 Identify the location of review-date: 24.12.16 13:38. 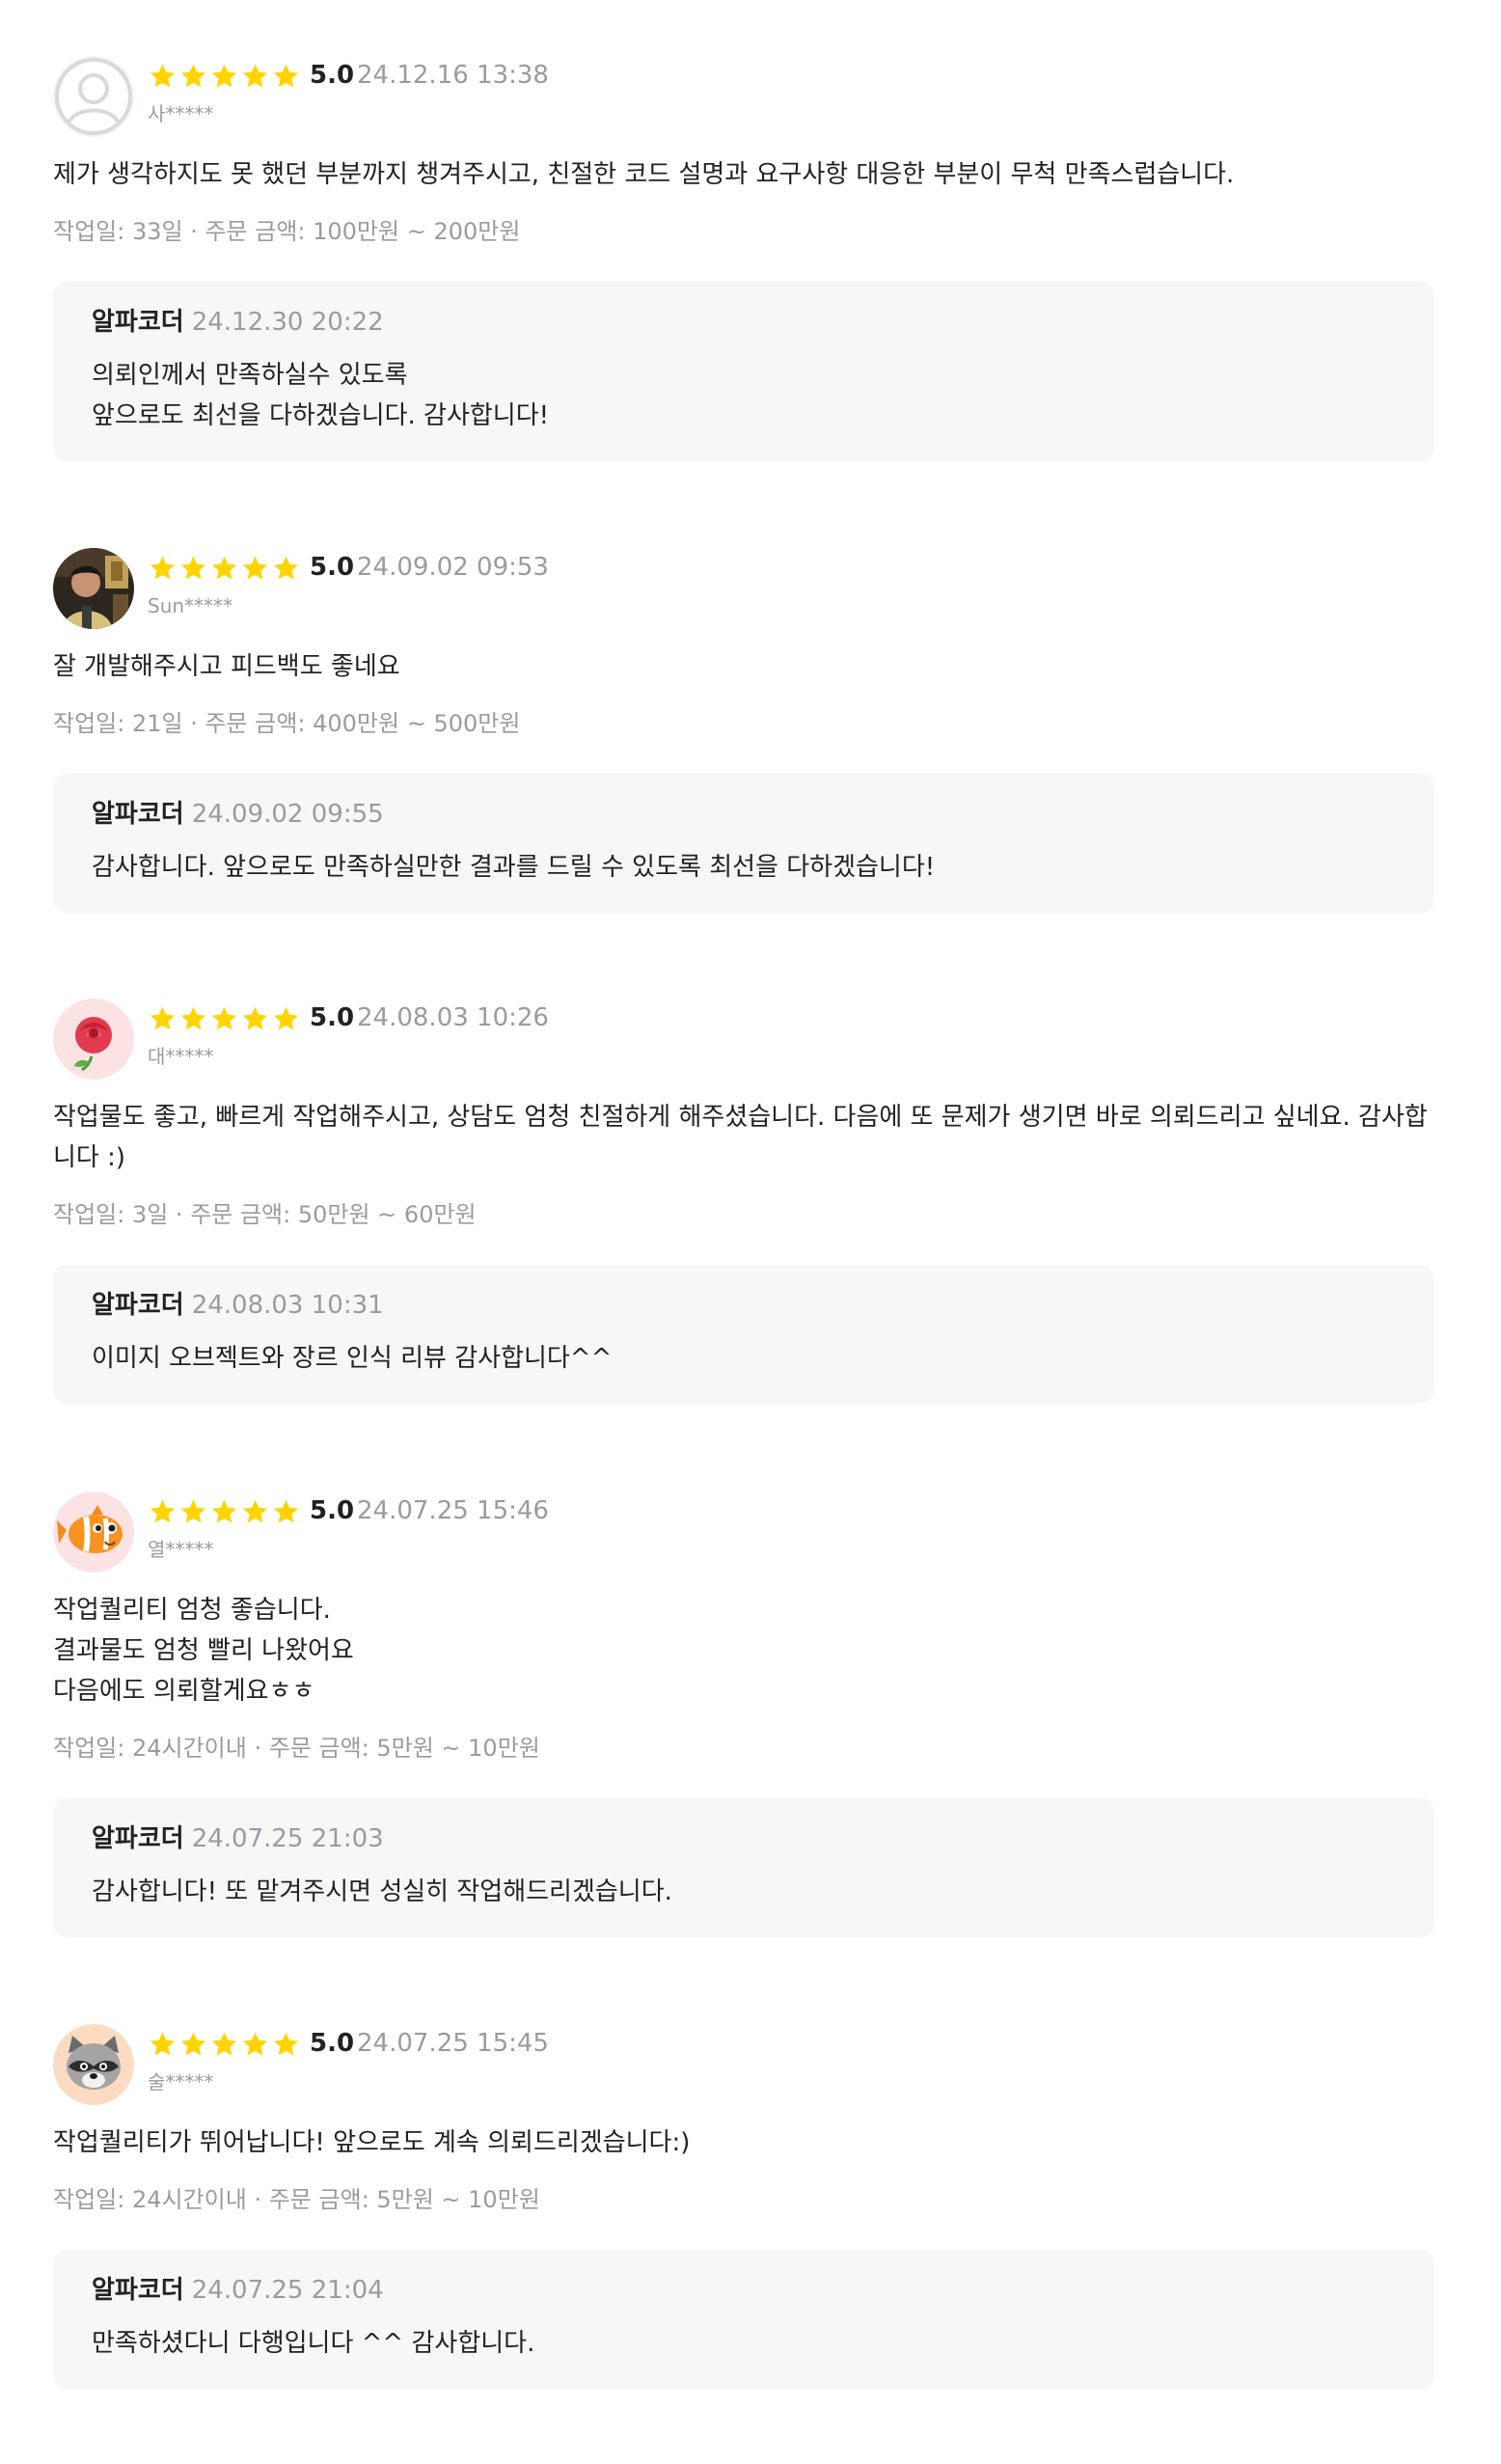
(453, 75).